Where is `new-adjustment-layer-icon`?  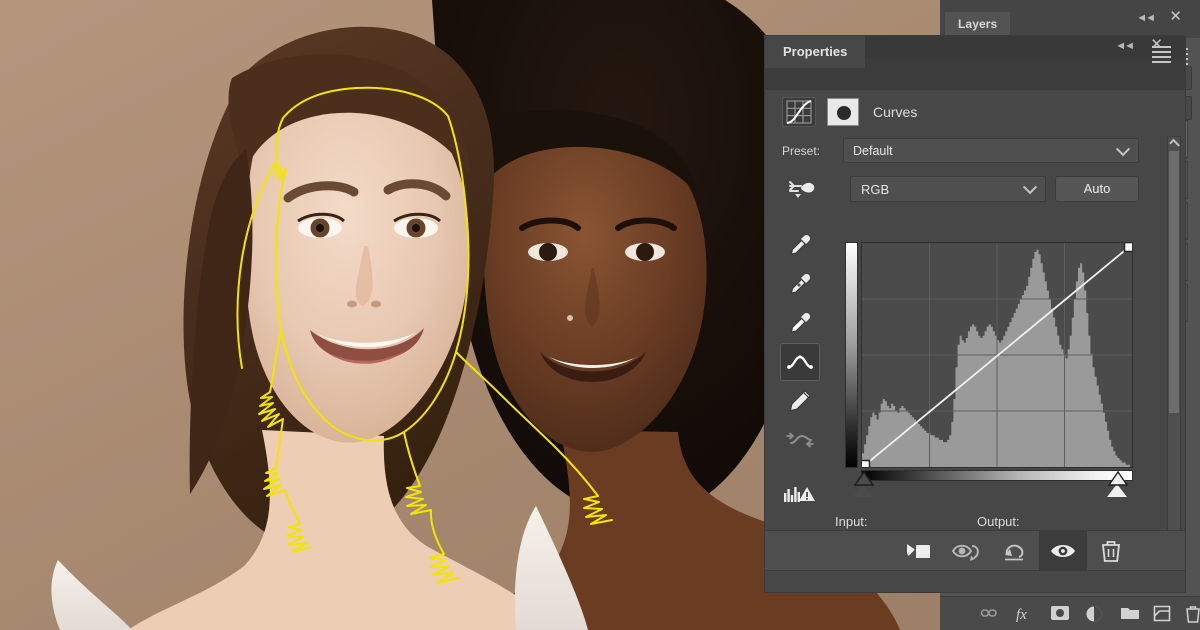
new-adjustment-layer-icon is located at coordinates (1094, 616).